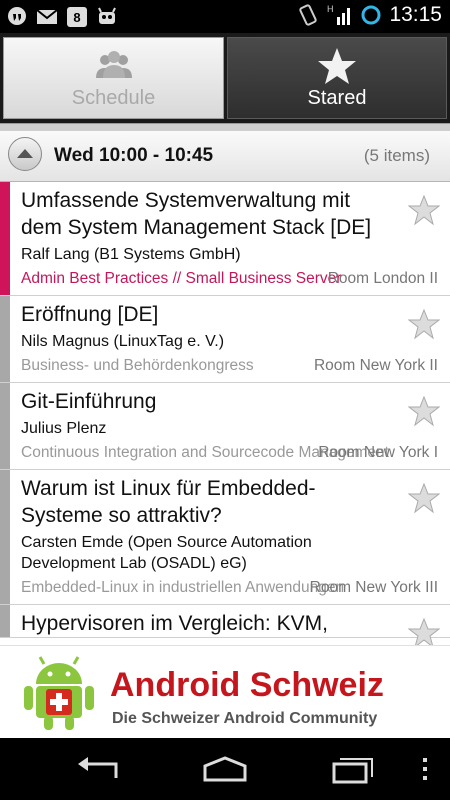  I want to click on tab-bar: Schedule Stared, so click(225, 79).